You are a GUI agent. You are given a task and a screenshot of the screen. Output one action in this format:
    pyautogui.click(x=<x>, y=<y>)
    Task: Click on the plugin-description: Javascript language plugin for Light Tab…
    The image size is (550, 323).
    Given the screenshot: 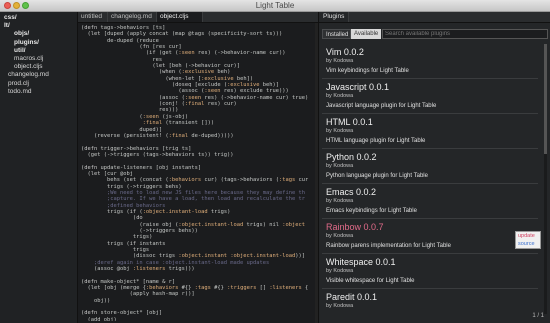 What is the action you would take?
    pyautogui.click(x=381, y=106)
    